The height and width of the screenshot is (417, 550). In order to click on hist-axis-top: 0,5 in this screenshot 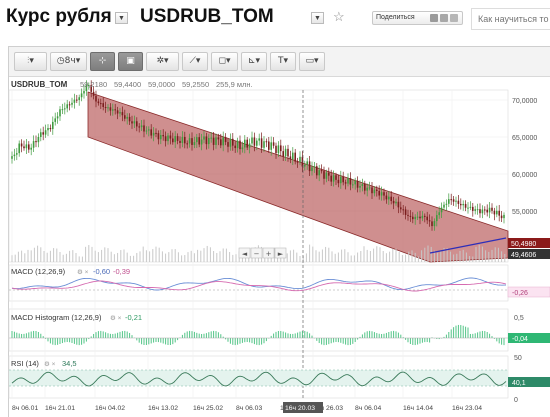, I will do `click(519, 318)`.